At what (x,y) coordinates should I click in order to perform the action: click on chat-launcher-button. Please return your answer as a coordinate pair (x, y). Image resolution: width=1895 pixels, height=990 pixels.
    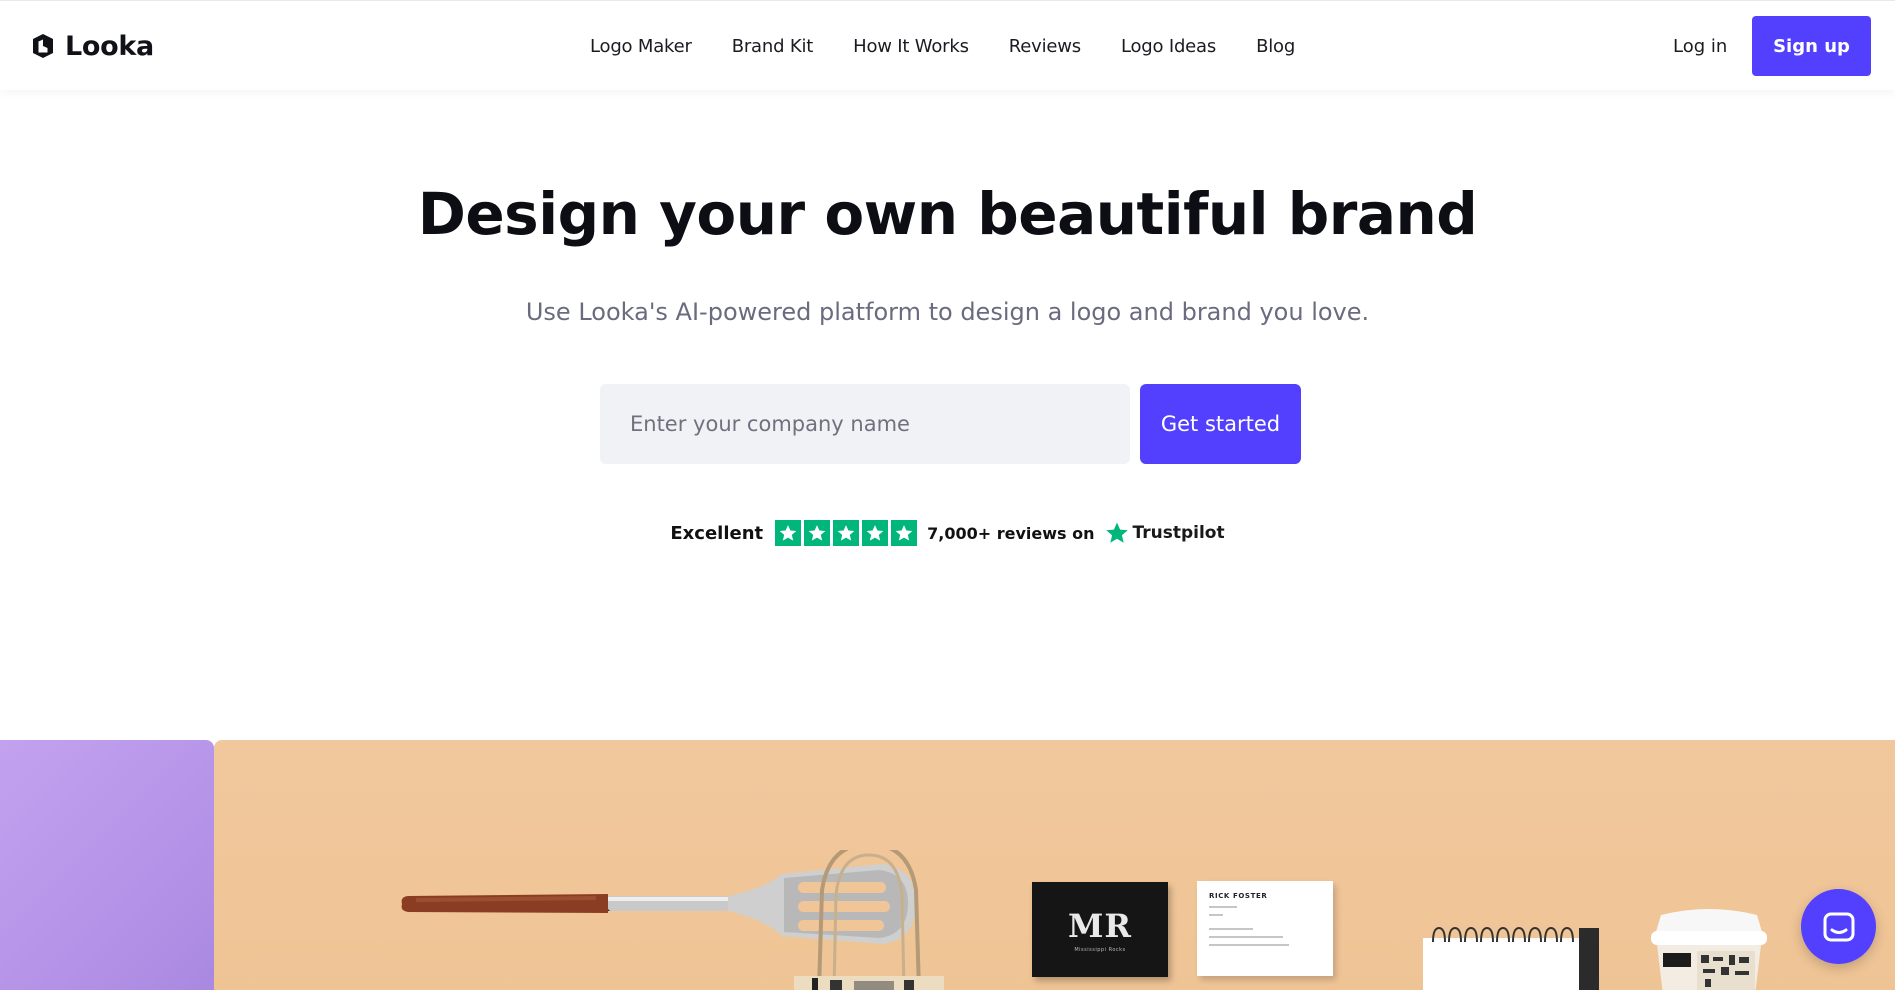
    Looking at the image, I should click on (1838, 926).